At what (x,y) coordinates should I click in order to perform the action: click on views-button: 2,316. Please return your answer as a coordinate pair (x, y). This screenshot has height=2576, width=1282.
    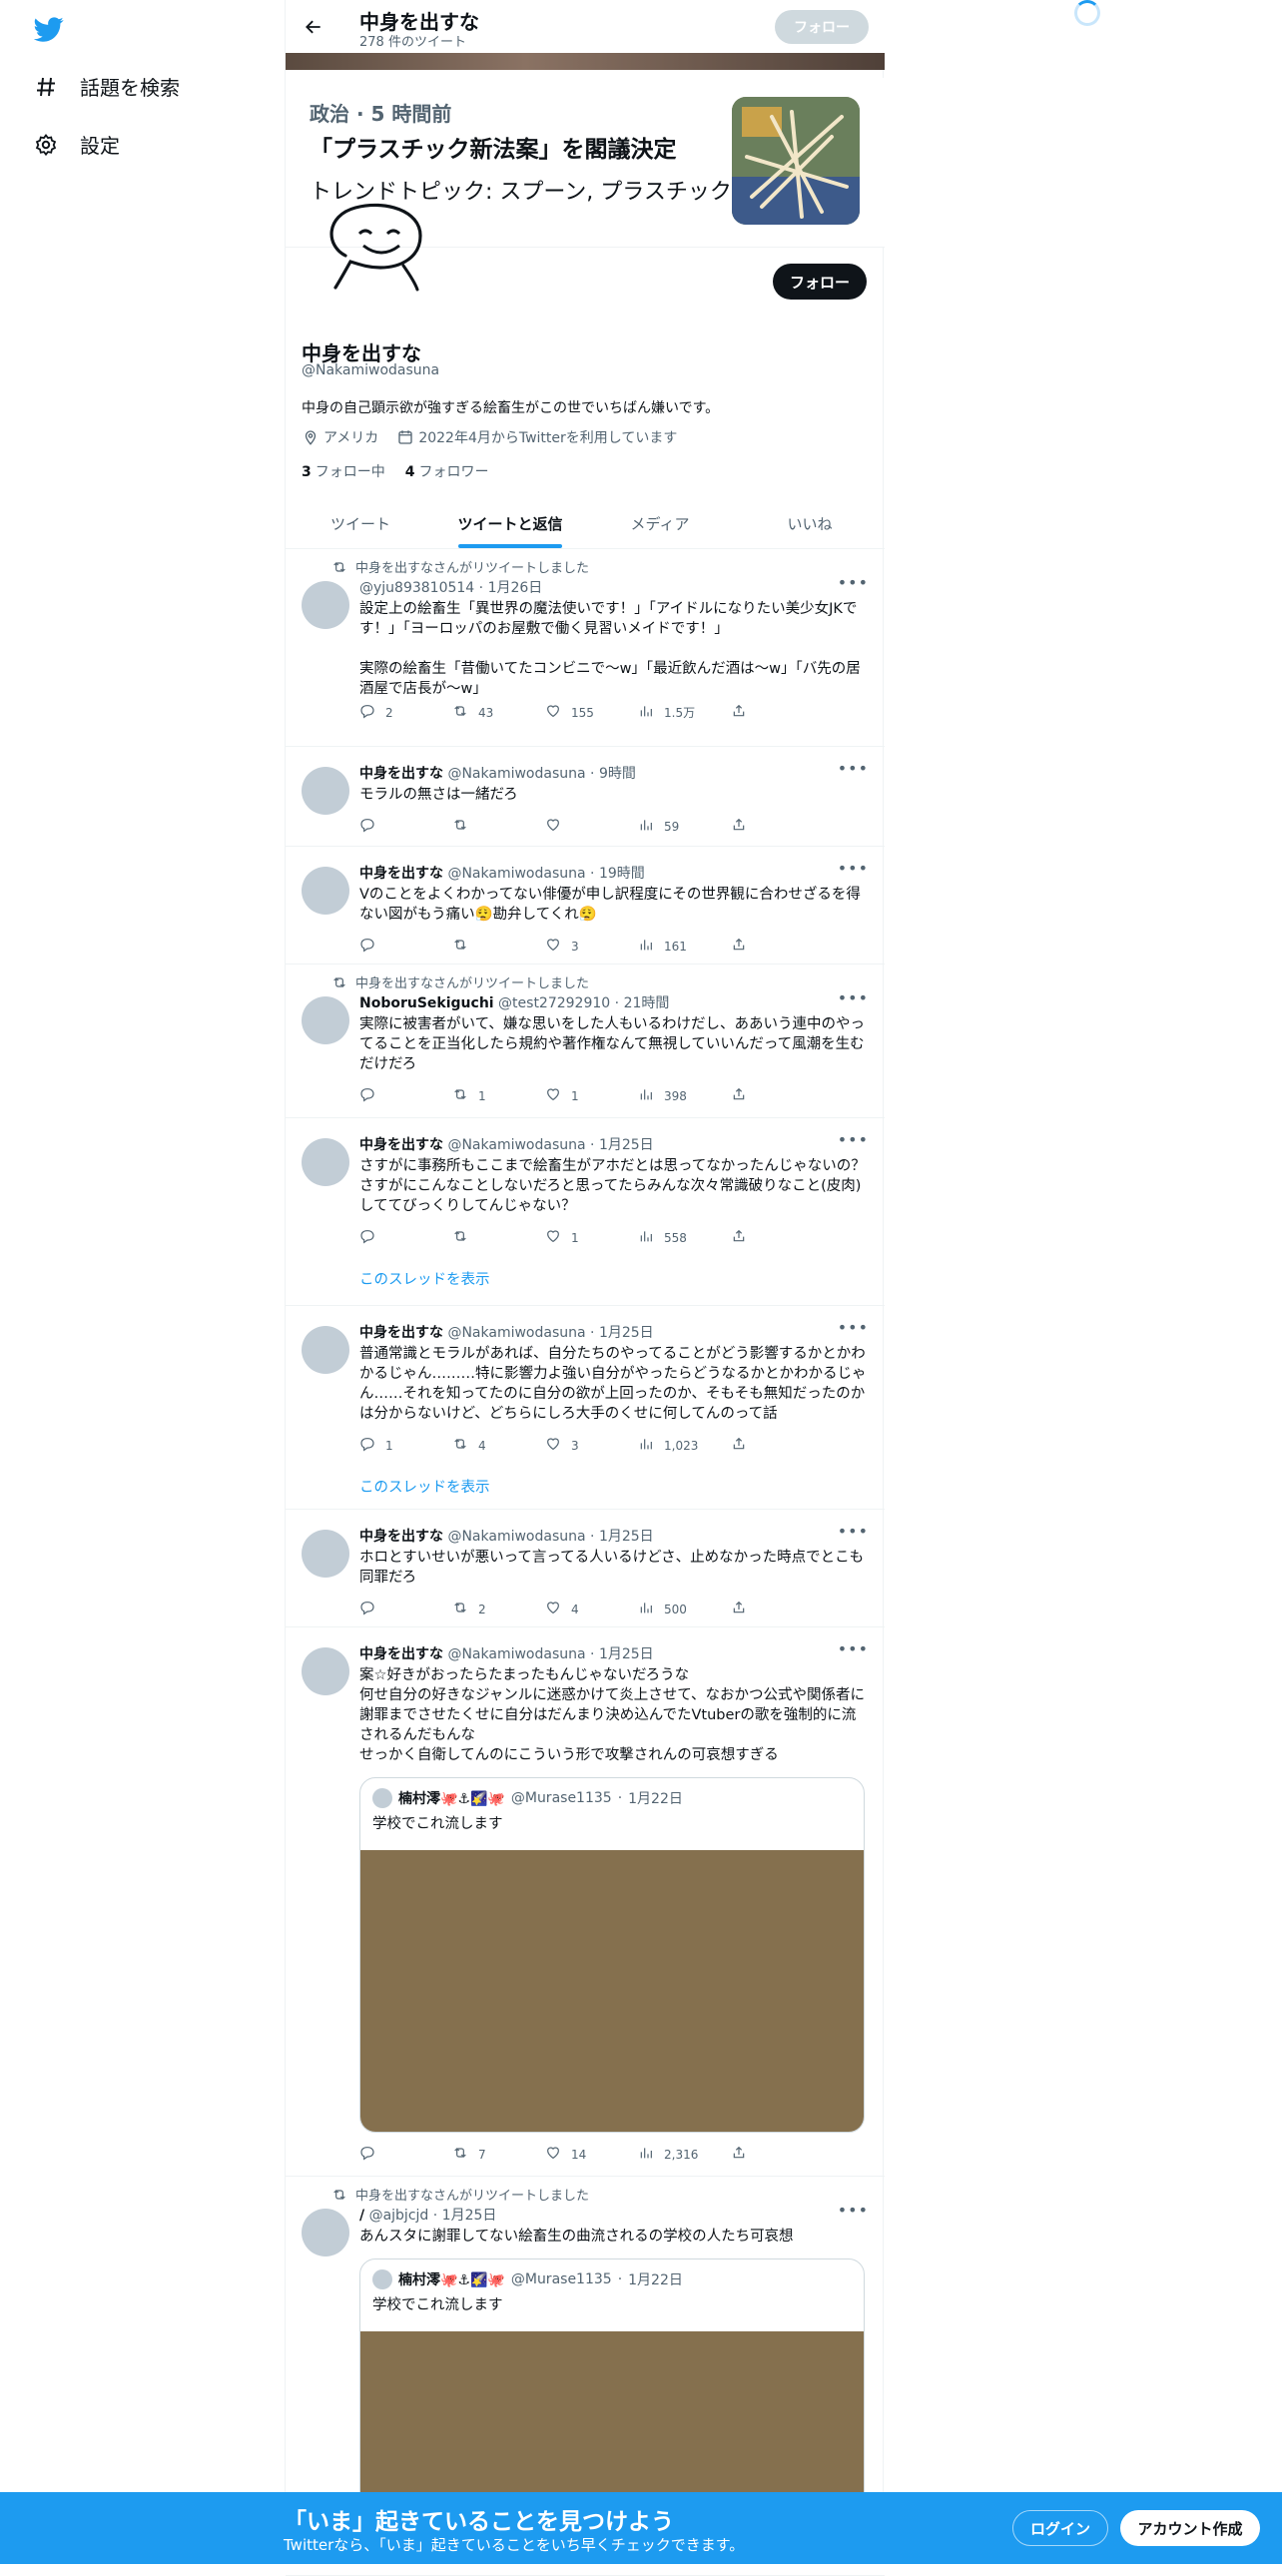
    Looking at the image, I should click on (684, 2154).